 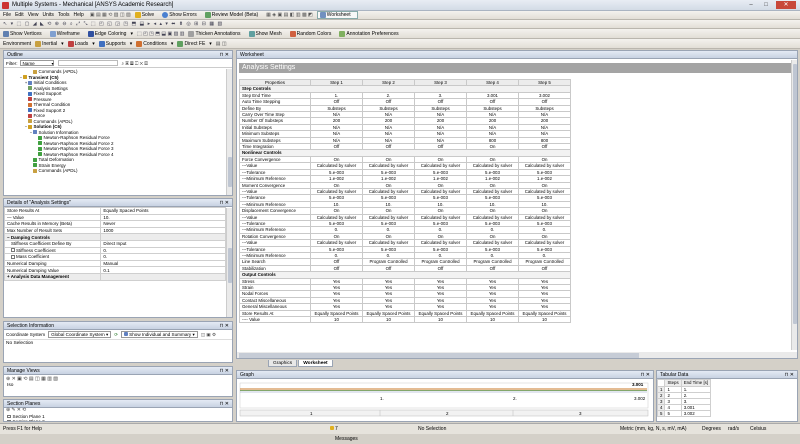 I want to click on review-model-button: Review Model (Beta), so click(x=233, y=15).